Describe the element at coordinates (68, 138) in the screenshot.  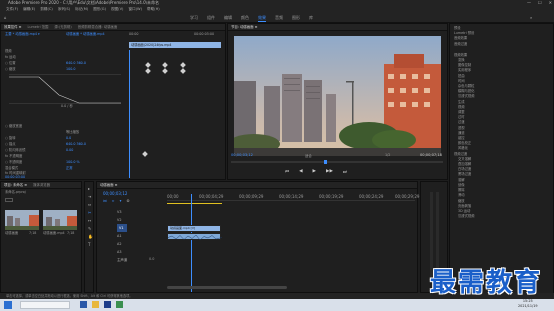
I see `ec-rotation-value: 0.0` at that location.